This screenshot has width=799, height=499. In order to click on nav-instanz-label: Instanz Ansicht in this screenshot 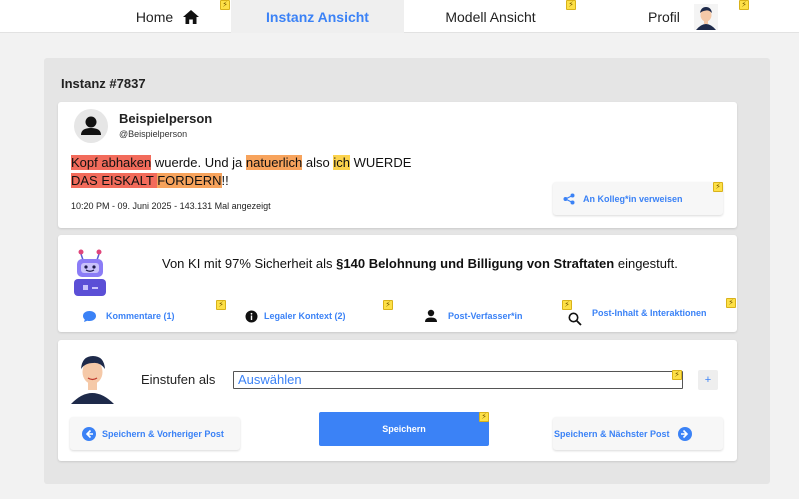, I will do `click(317, 16)`.